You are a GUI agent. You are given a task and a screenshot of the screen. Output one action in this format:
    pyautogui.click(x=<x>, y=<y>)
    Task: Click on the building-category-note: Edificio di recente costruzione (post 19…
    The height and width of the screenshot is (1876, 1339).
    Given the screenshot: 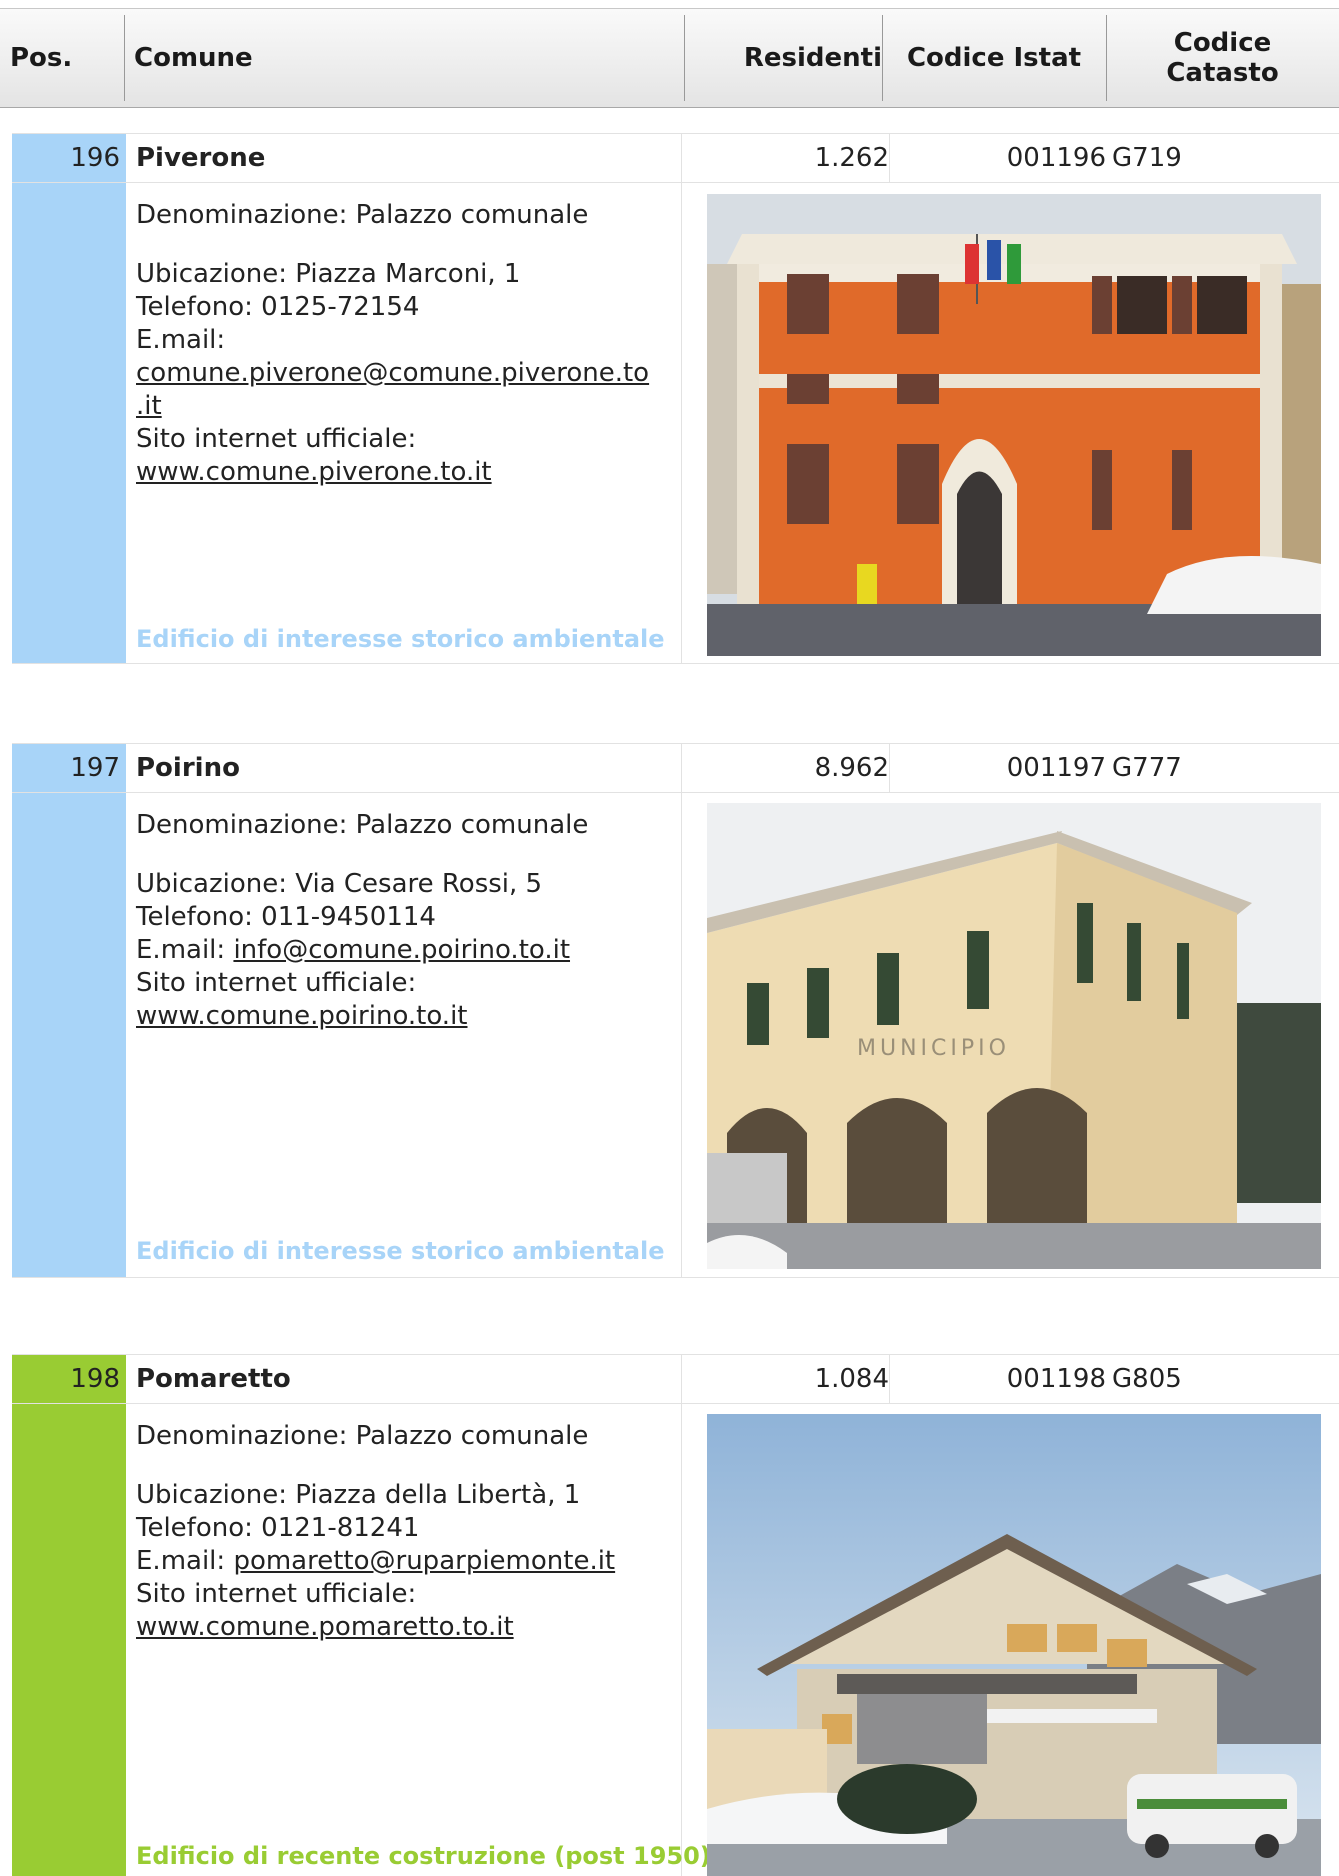 What is the action you would take?
    pyautogui.click(x=423, y=1856)
    